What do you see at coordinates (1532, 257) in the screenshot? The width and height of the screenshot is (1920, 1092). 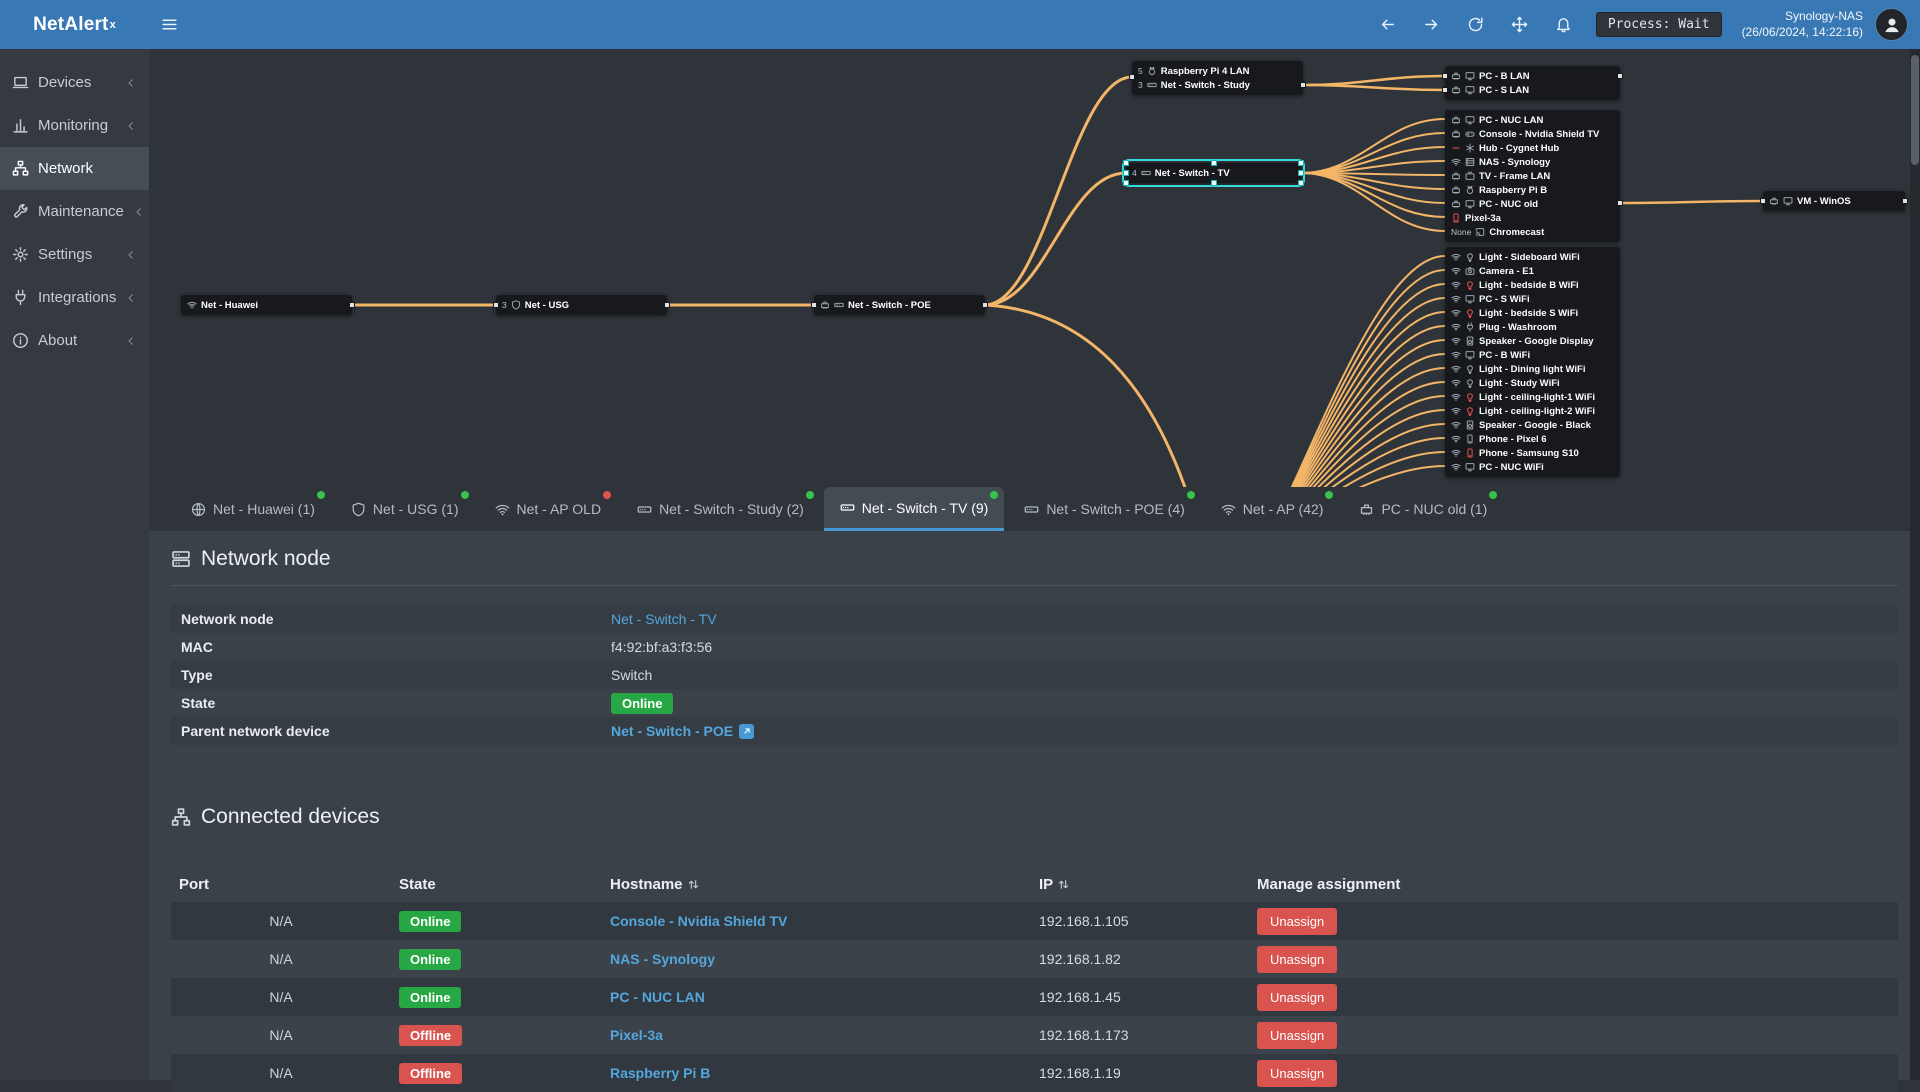 I see `topology-device-light-sideboard-wifi: Light - Sideboard WiFi` at bounding box center [1532, 257].